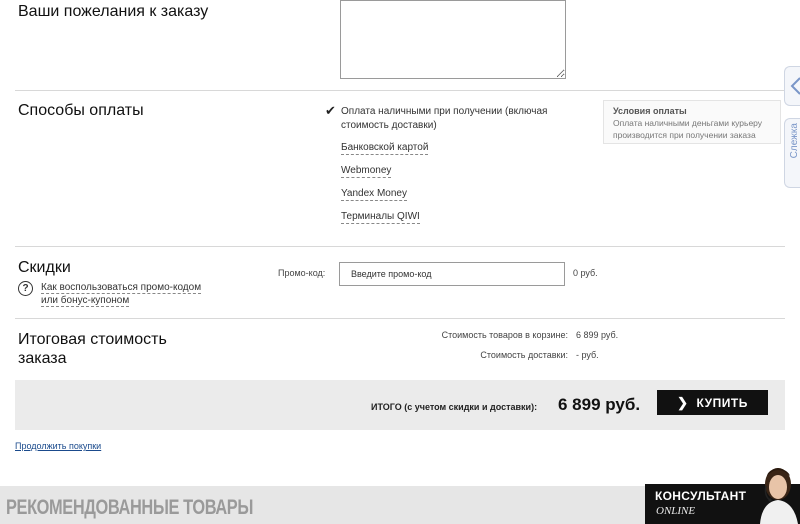 The height and width of the screenshot is (524, 800). I want to click on continue-shopping-link: Продолжить покупки, so click(58, 446).